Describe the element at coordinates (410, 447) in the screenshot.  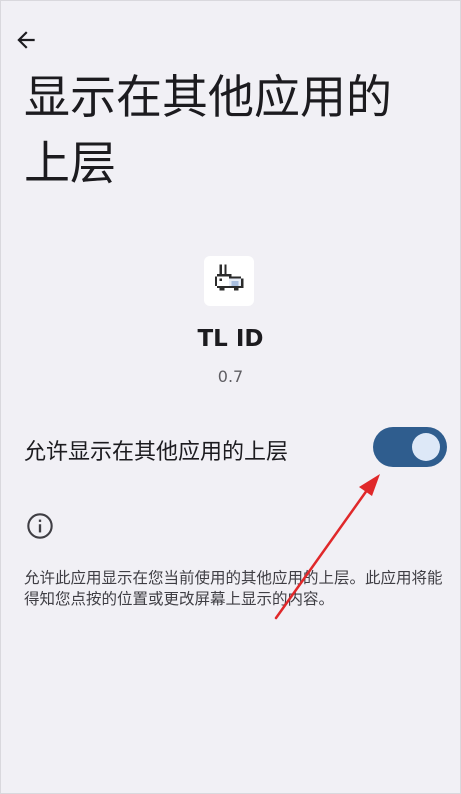
I see `permission-switch` at that location.